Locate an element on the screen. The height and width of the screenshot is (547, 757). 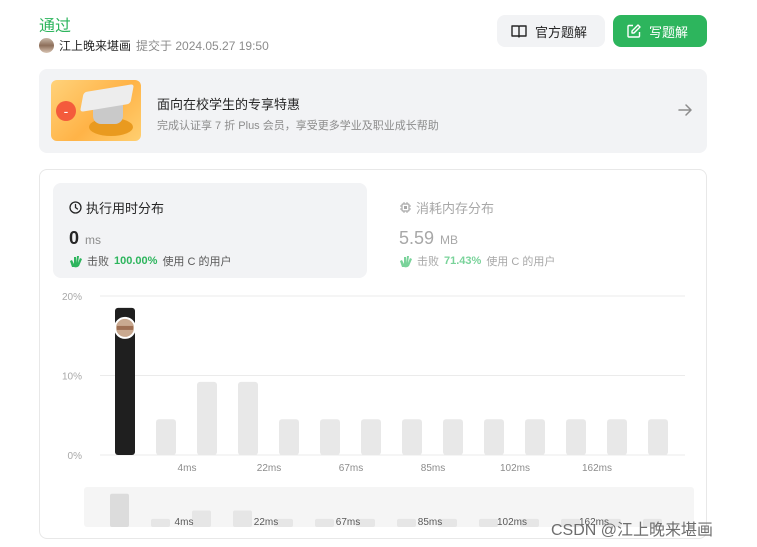
runtime-number: 0 is located at coordinates (74, 238).